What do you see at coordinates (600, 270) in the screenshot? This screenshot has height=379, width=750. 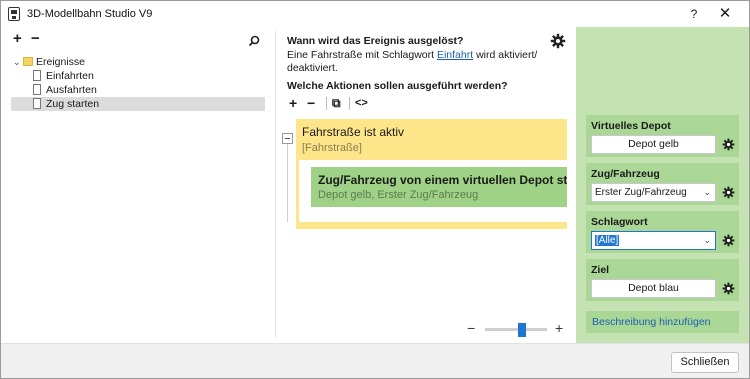 I see `property-label: Ziel` at bounding box center [600, 270].